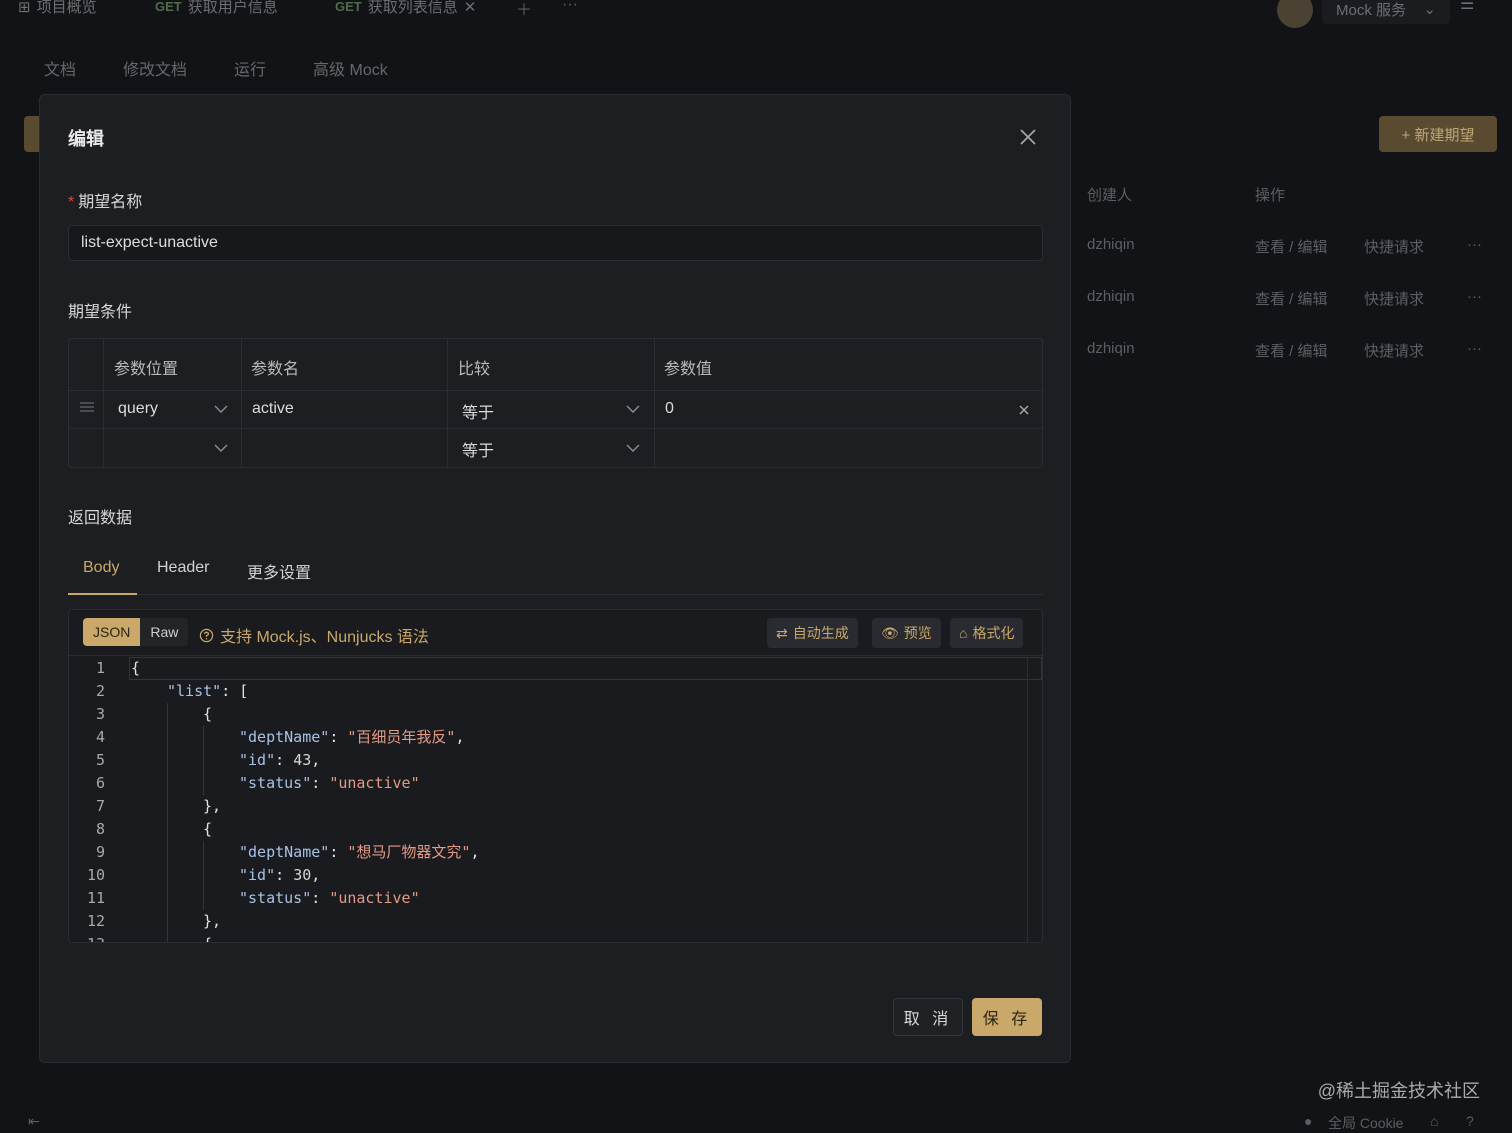 Image resolution: width=1512 pixels, height=1133 pixels. Describe the element at coordinates (1007, 1017) in the screenshot. I see `save-button: 保 存` at that location.